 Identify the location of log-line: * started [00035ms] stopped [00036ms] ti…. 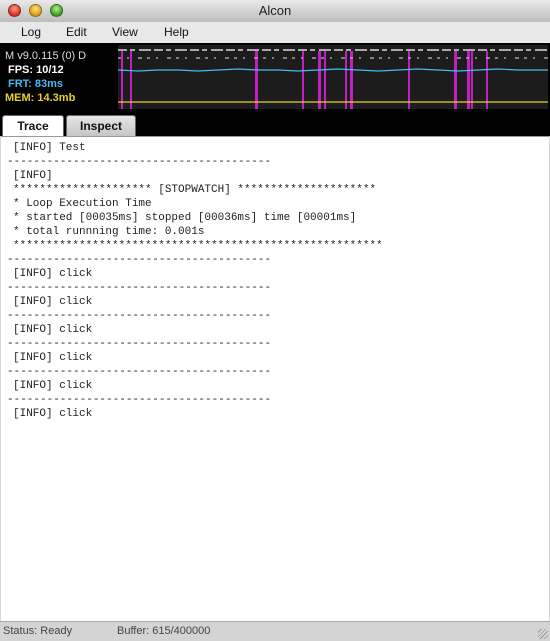
(185, 218).